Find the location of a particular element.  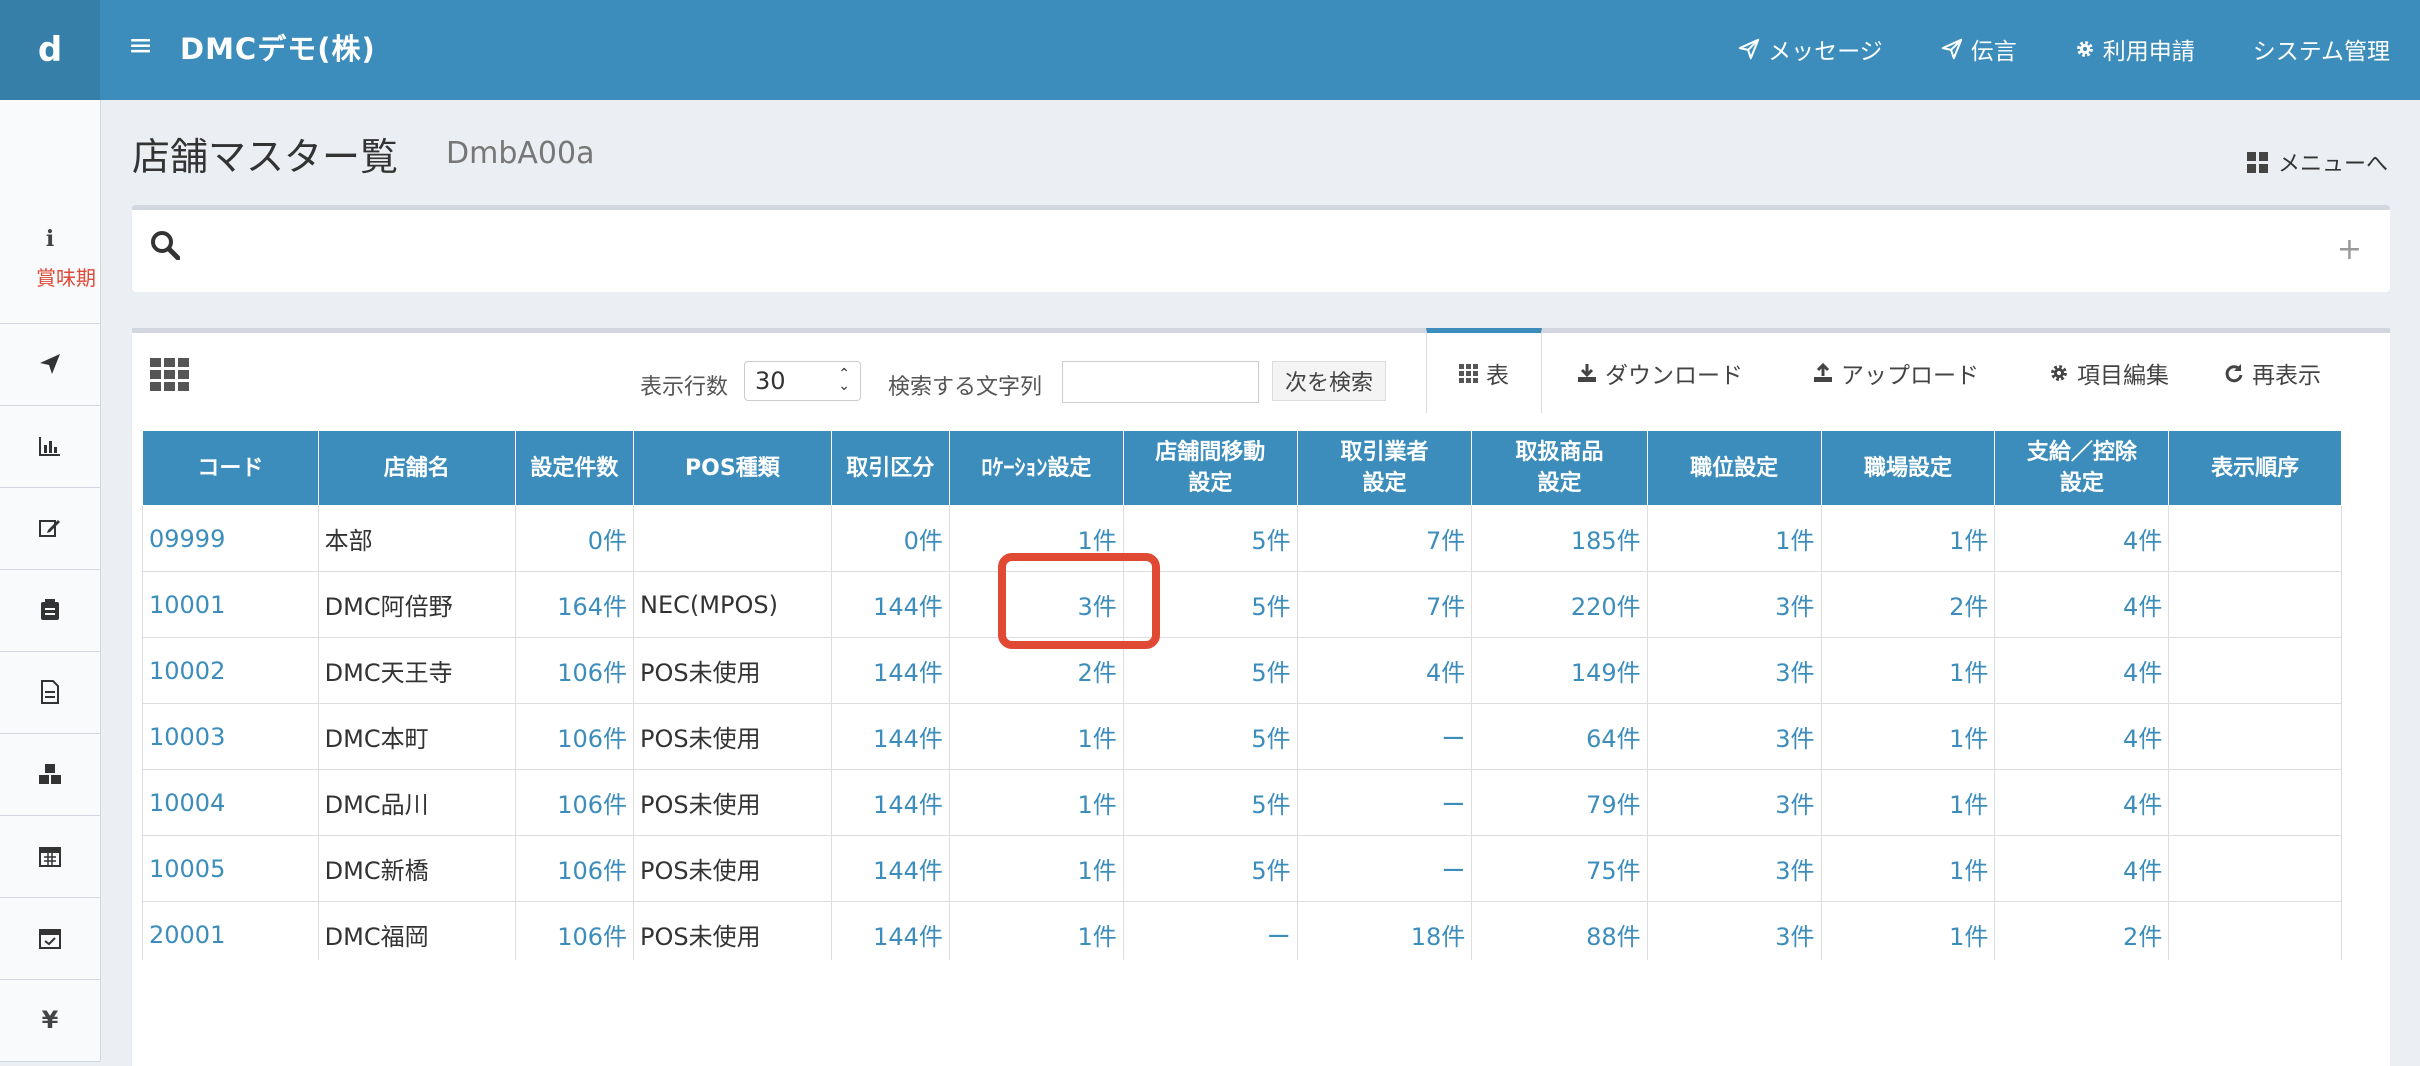

cell-vendor: 18件 is located at coordinates (1384, 930).